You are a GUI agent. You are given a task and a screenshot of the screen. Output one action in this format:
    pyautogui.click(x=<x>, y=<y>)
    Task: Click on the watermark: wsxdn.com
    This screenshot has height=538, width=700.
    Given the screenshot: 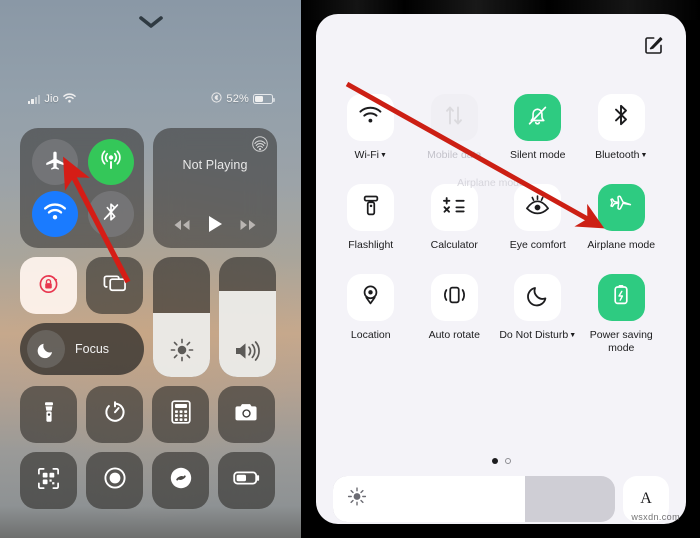 What is the action you would take?
    pyautogui.click(x=655, y=517)
    